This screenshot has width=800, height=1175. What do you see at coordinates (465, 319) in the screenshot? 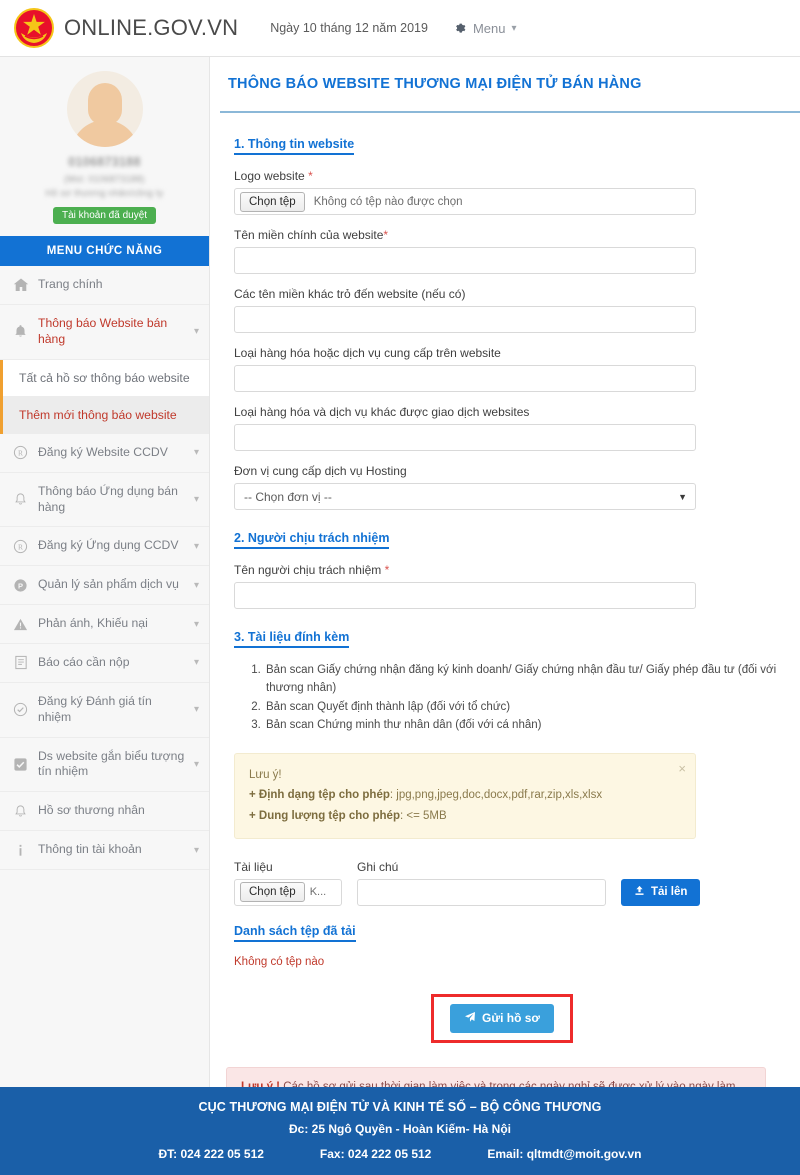
I see `other-domains-input` at bounding box center [465, 319].